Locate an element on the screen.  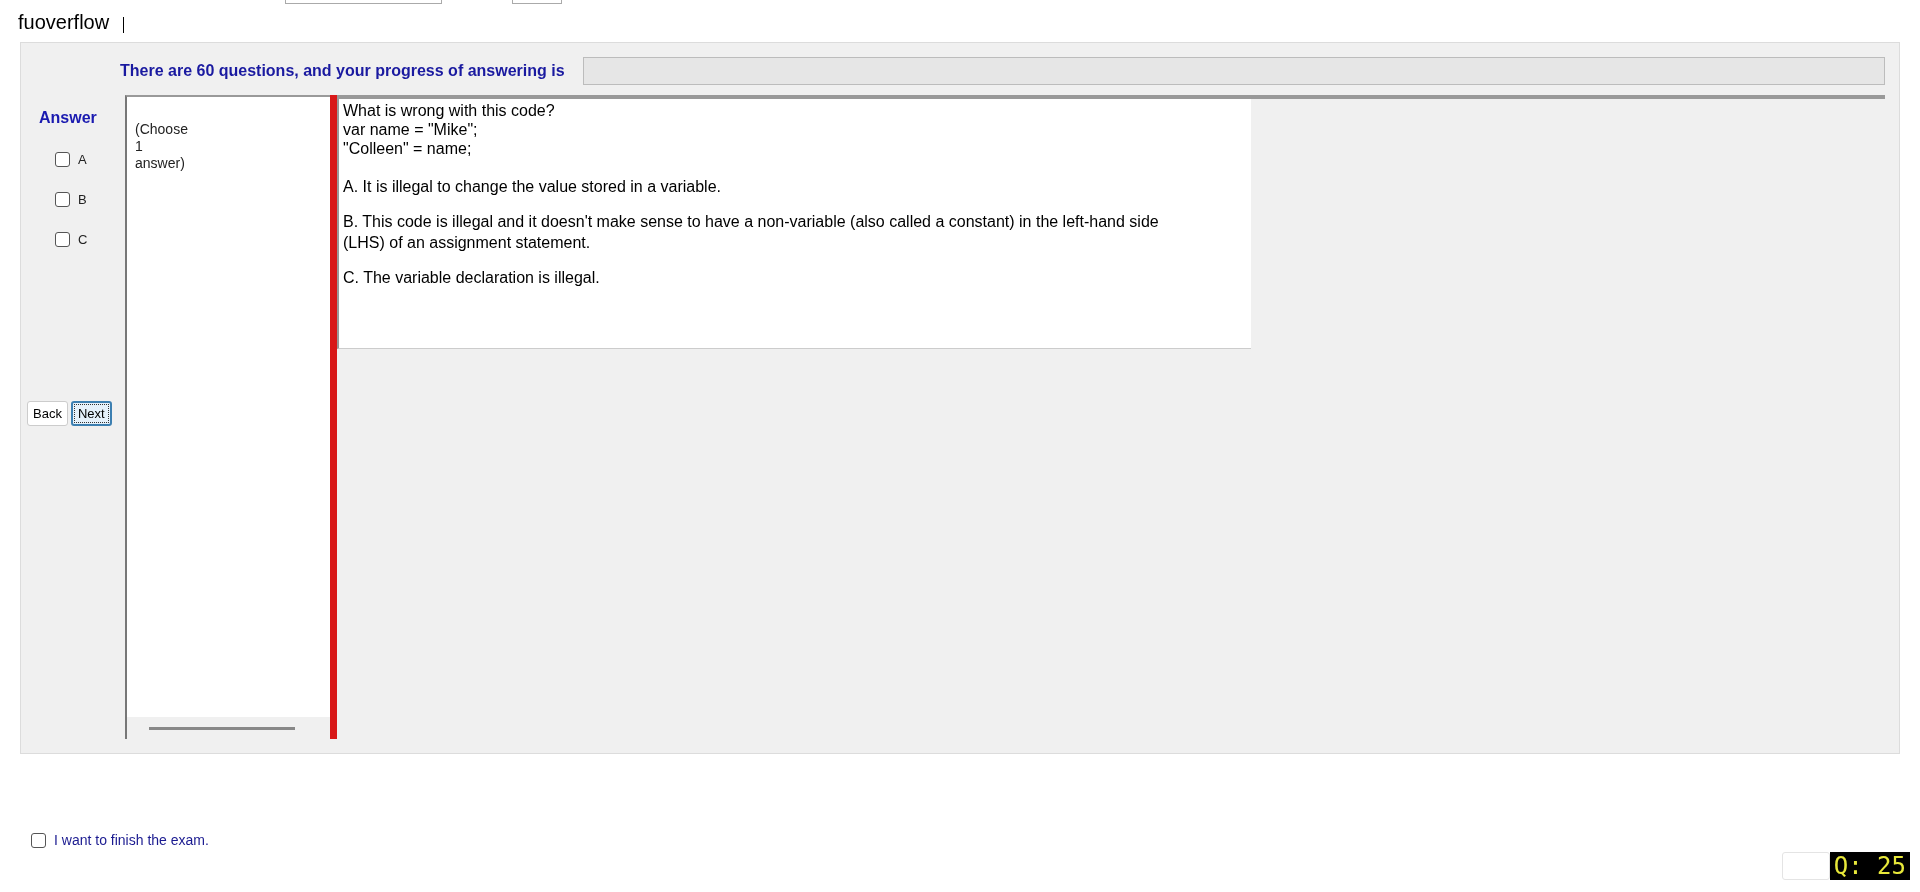
instruction-text: (Choose is located at coordinates (162, 129).